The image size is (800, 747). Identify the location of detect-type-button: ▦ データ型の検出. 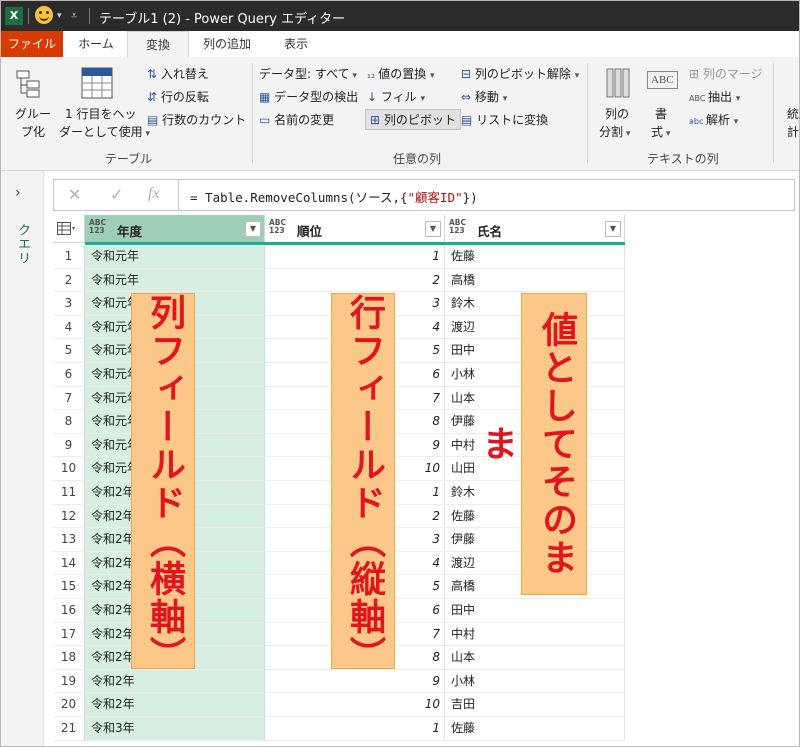
(308, 96).